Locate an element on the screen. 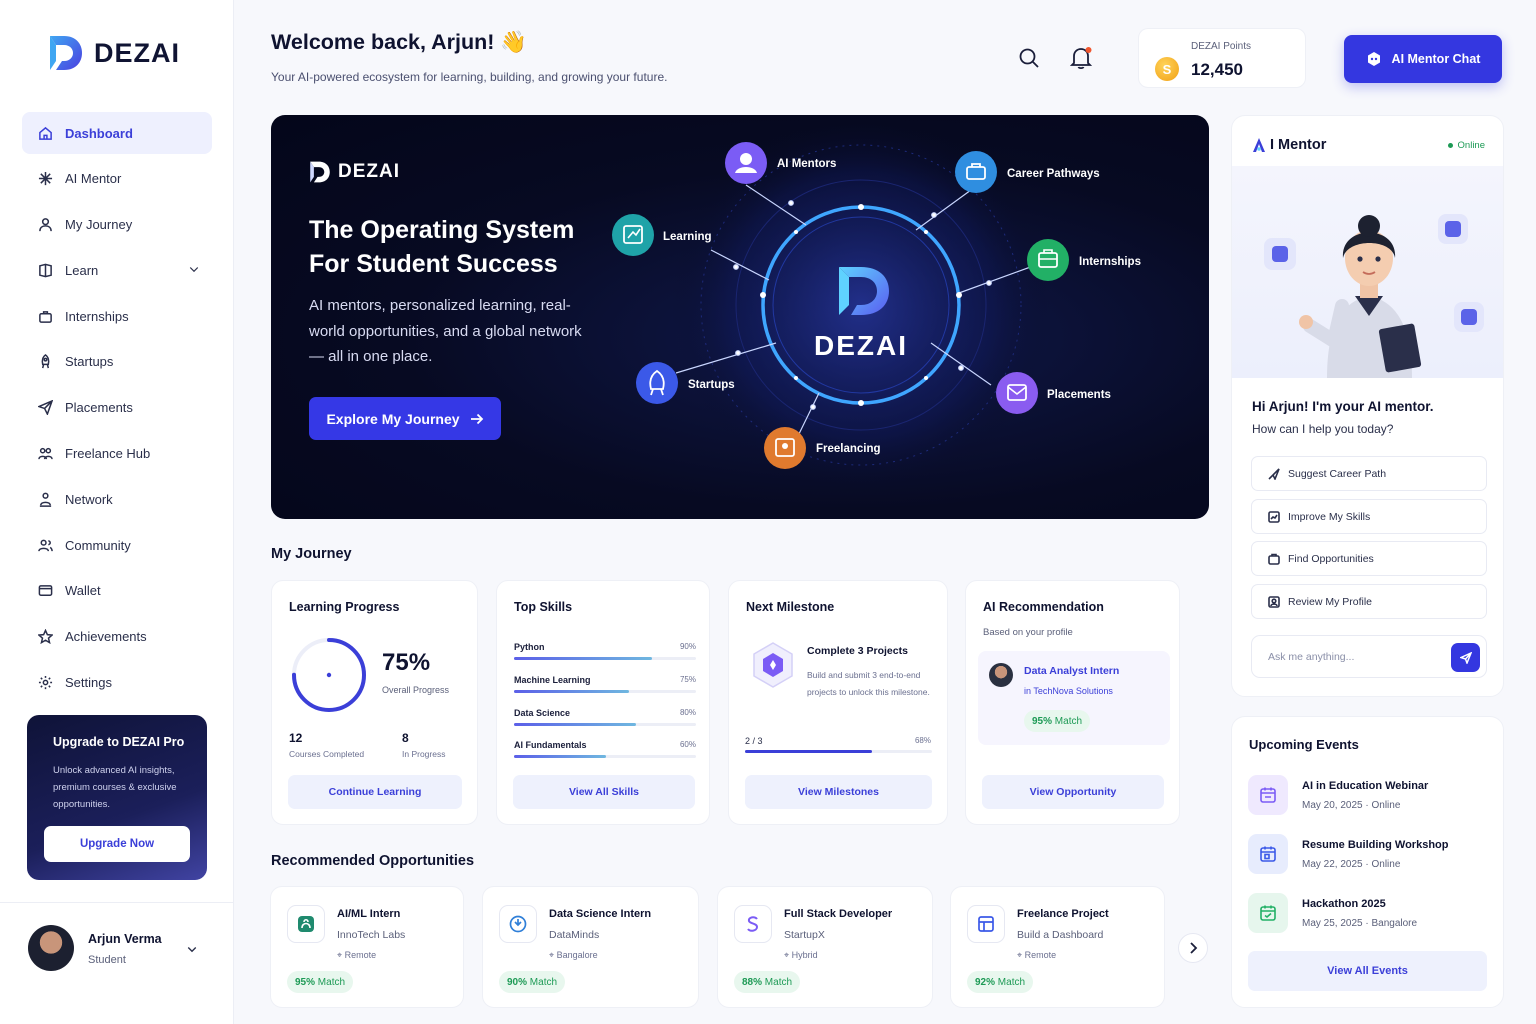  suggest-career-path-button: Suggest Career Path is located at coordinates (1369, 473).